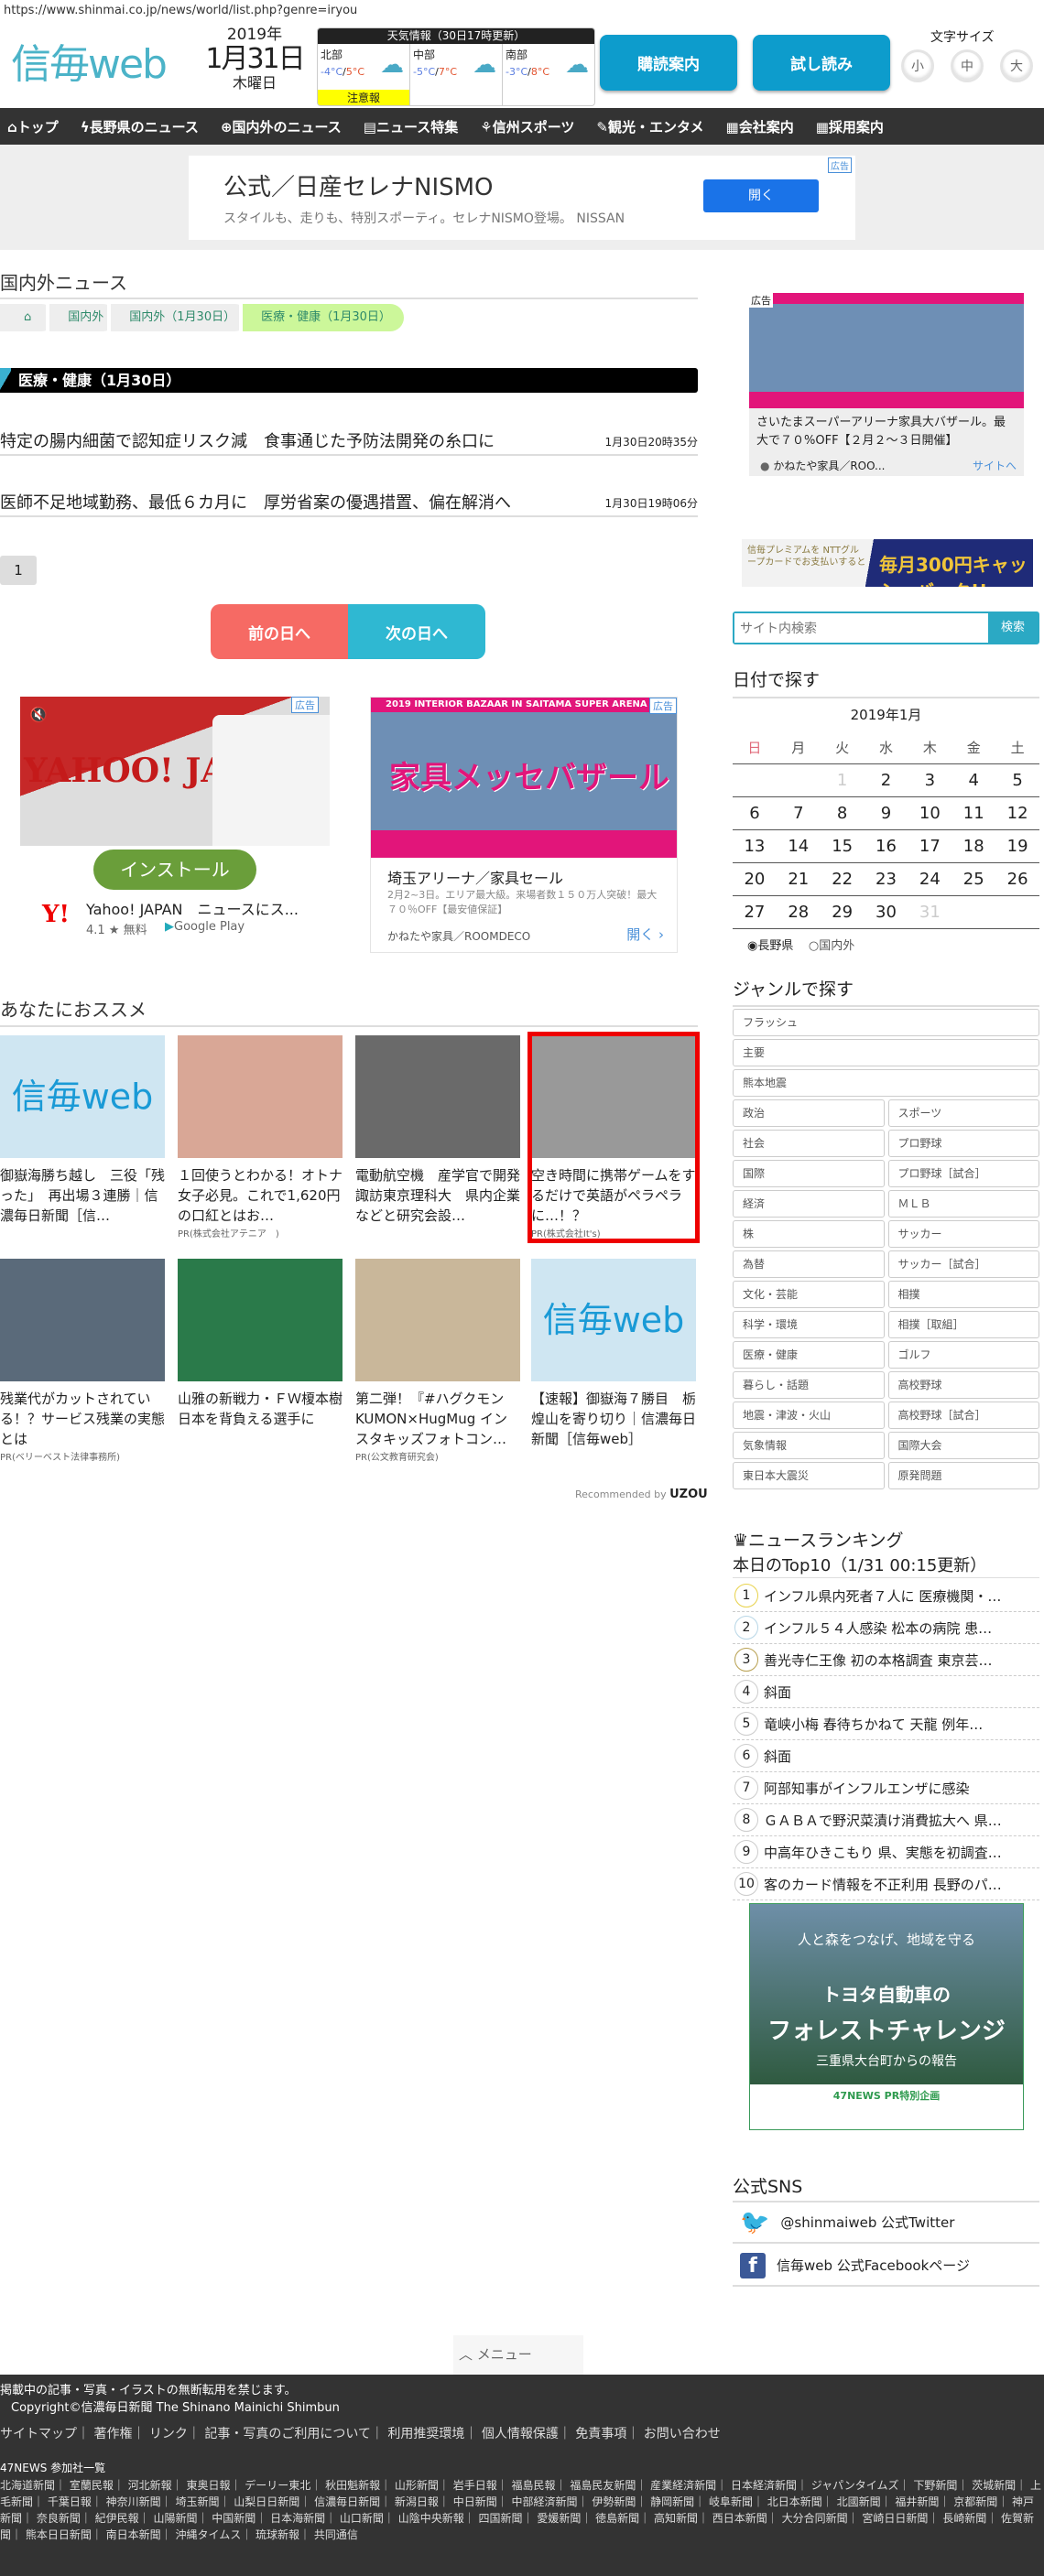 This screenshot has width=1044, height=2576. I want to click on calendar-day: 6, so click(755, 814).